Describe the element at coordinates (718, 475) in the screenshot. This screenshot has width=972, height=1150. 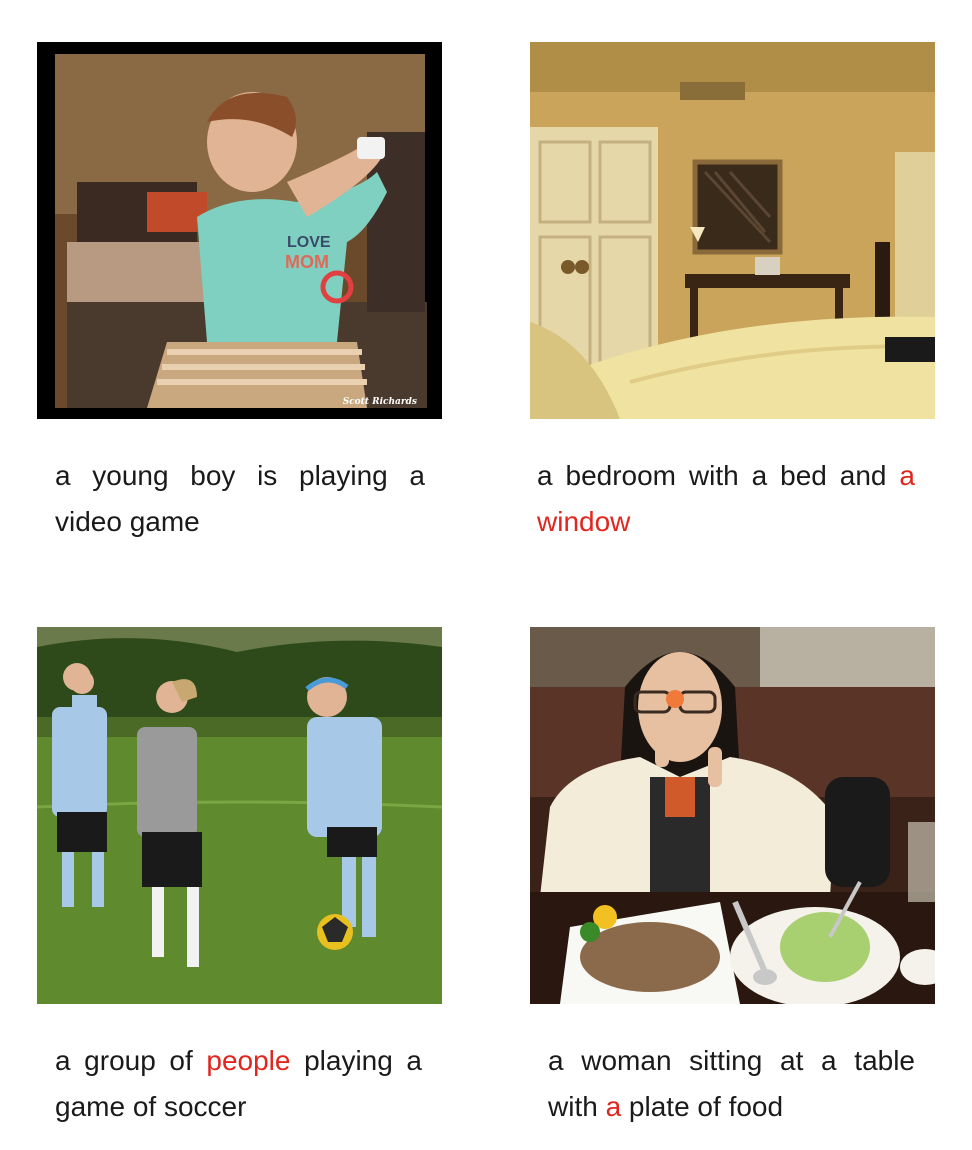
I see `caption-text: a bedroom with a bed and` at that location.